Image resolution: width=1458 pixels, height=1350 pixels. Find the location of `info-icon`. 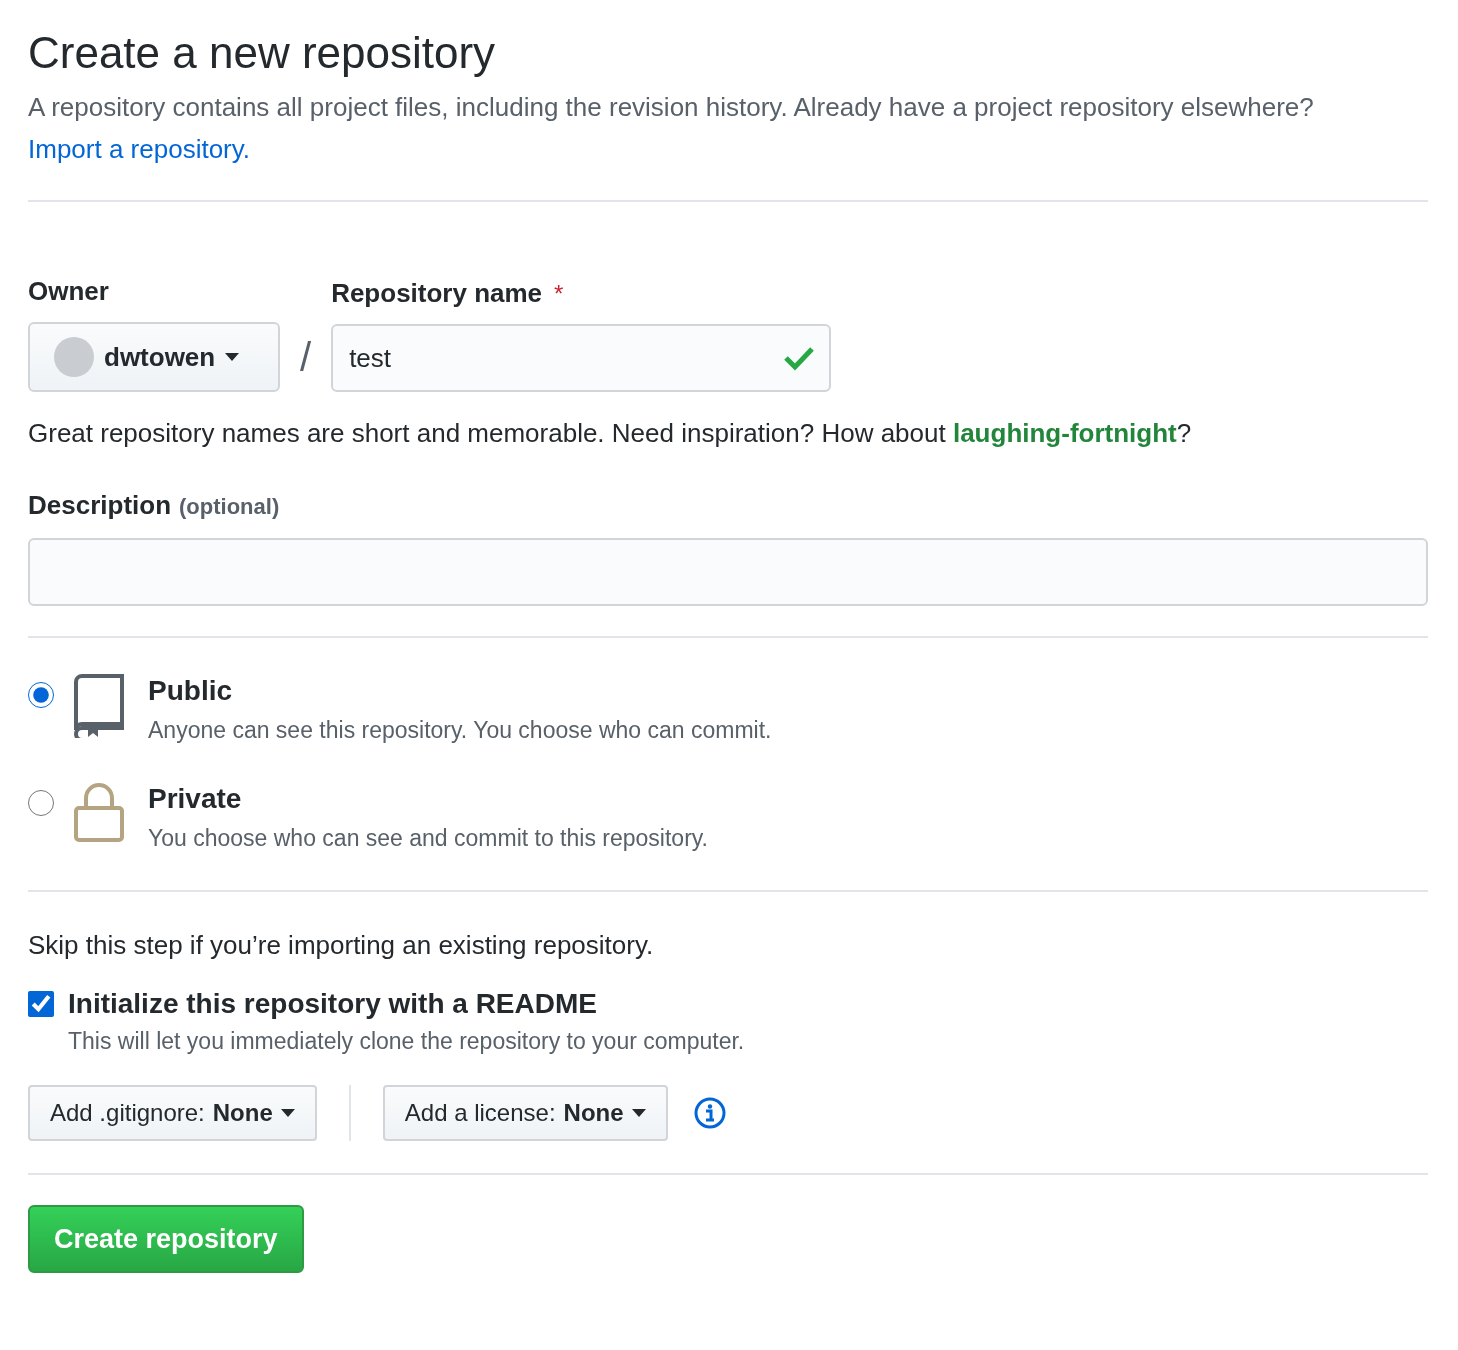

info-icon is located at coordinates (709, 1113).